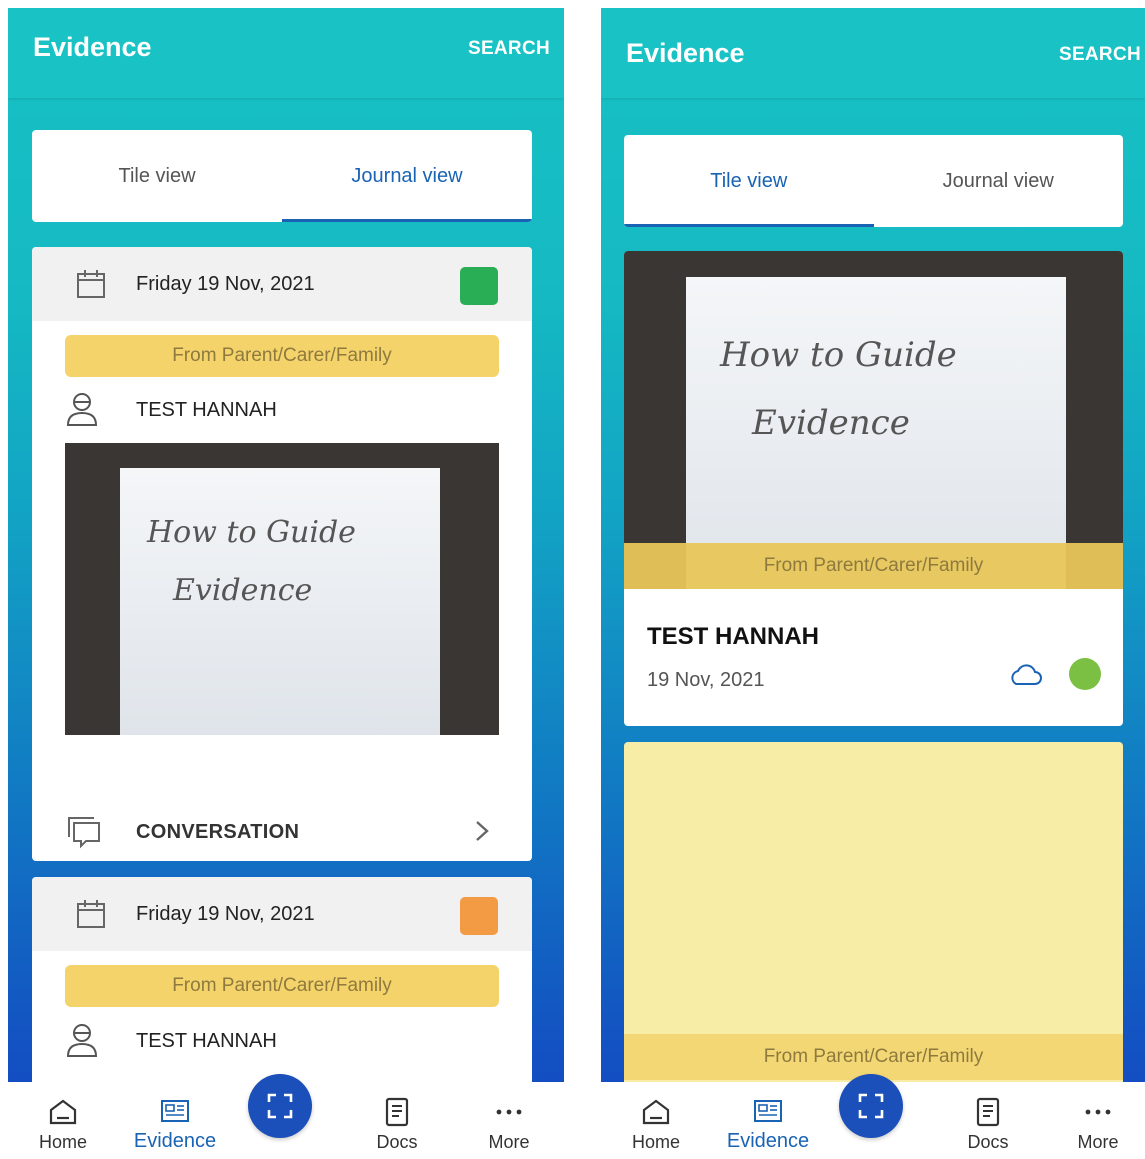  What do you see at coordinates (706, 680) in the screenshot?
I see `tile-date: 19 Nov, 2021` at bounding box center [706, 680].